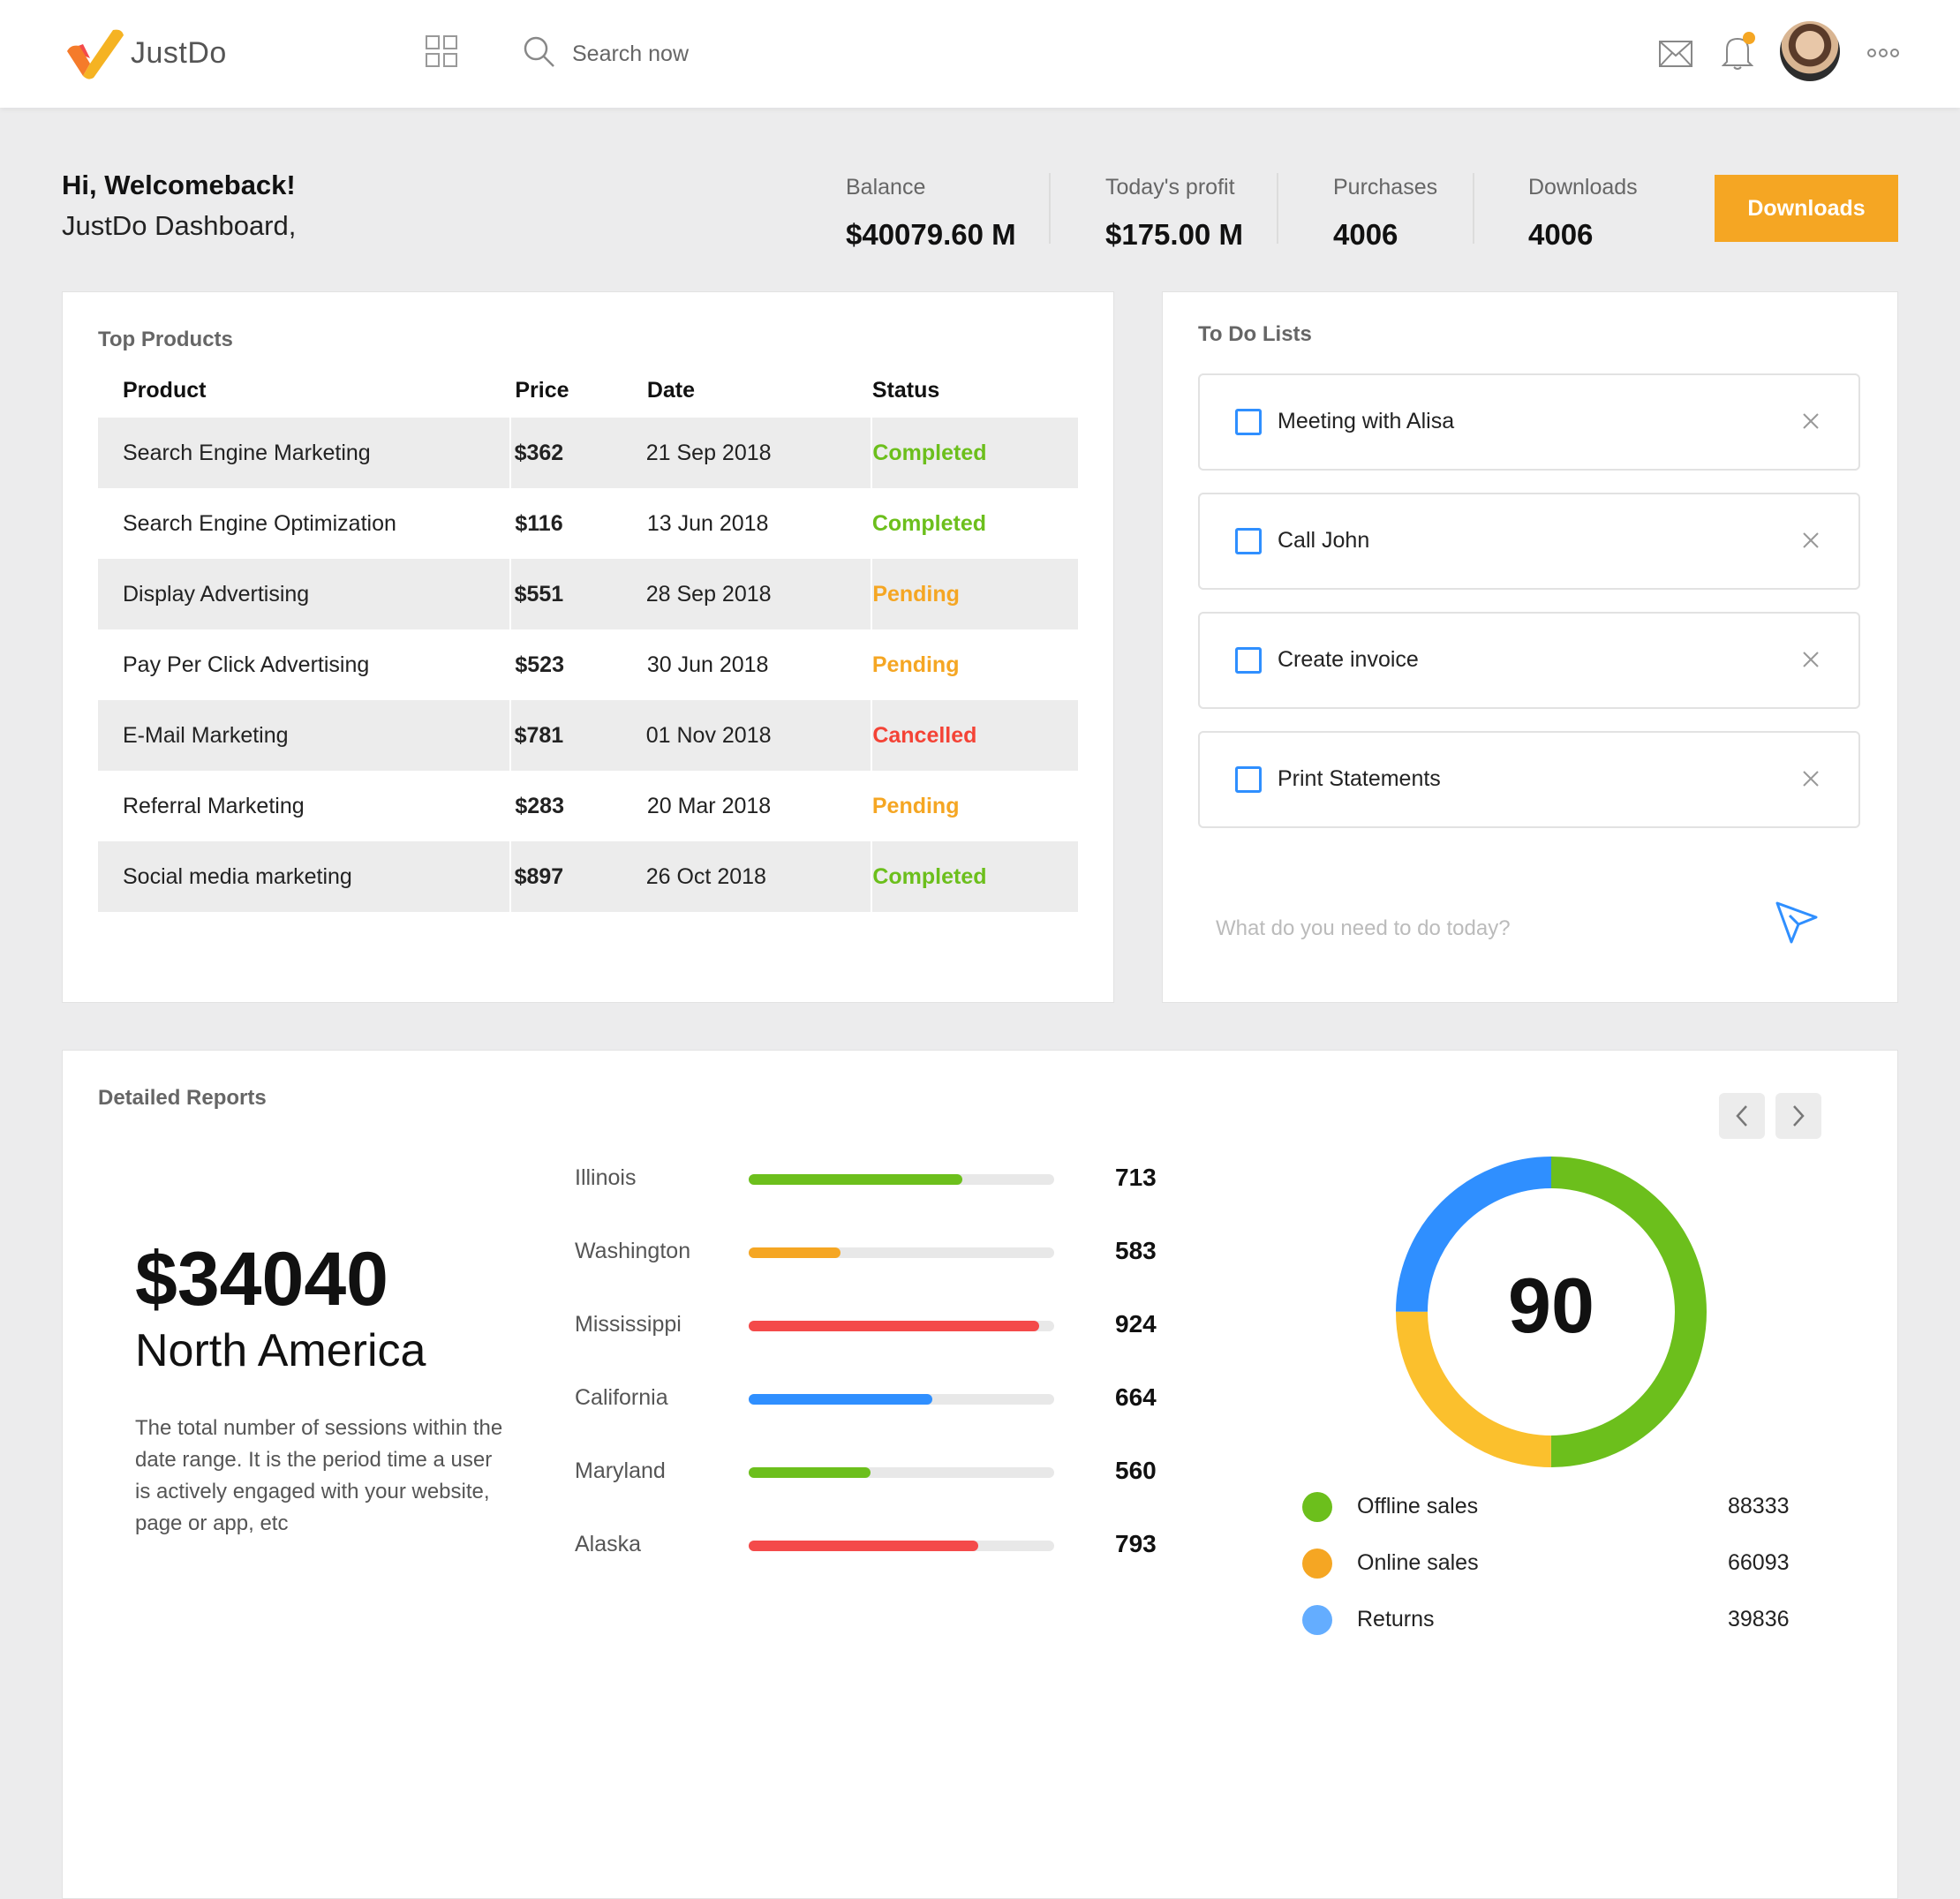 Image resolution: width=1960 pixels, height=1899 pixels. Describe the element at coordinates (1136, 1324) in the screenshot. I see `state-value: 924` at that location.